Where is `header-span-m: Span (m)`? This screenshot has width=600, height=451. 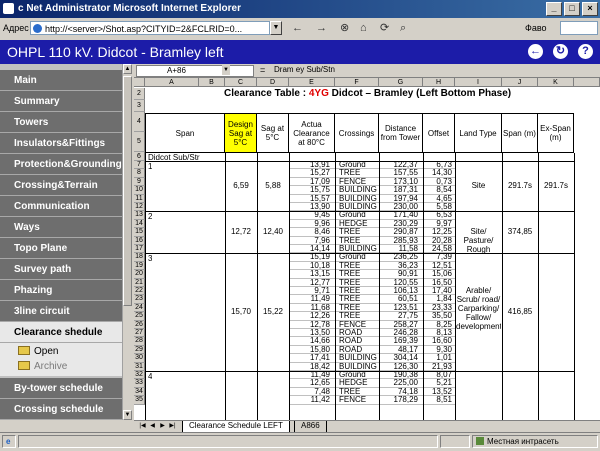 header-span-m: Span (m) is located at coordinates (520, 133).